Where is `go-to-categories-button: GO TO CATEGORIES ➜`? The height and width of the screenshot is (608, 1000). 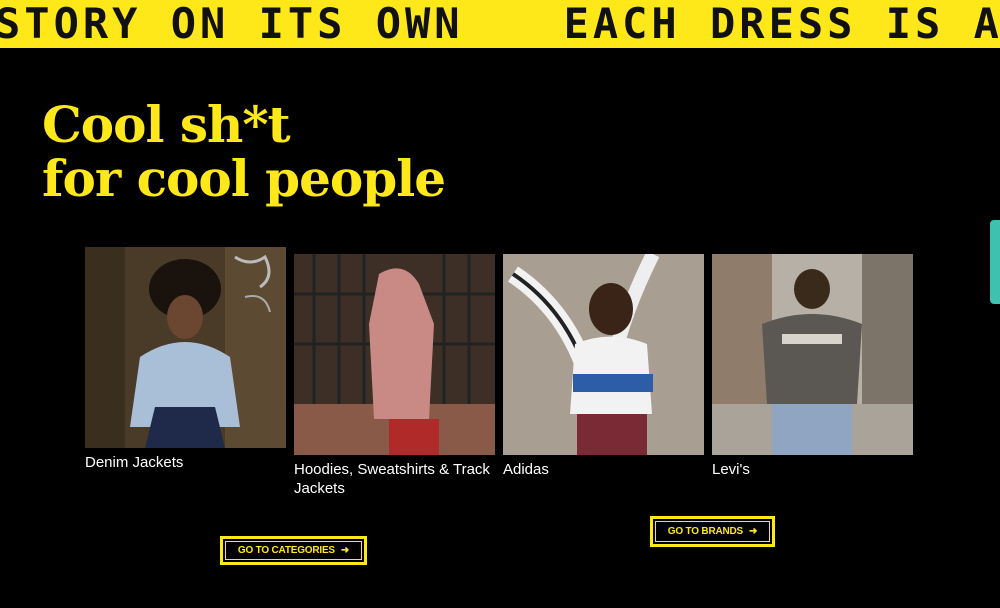
go-to-categories-button: GO TO CATEGORIES ➜ is located at coordinates (293, 550).